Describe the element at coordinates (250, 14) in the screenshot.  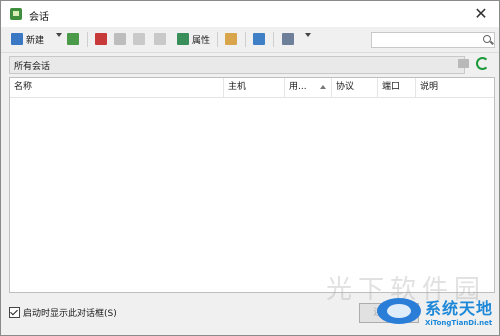
I see `title-bar: 会话 ✕` at that location.